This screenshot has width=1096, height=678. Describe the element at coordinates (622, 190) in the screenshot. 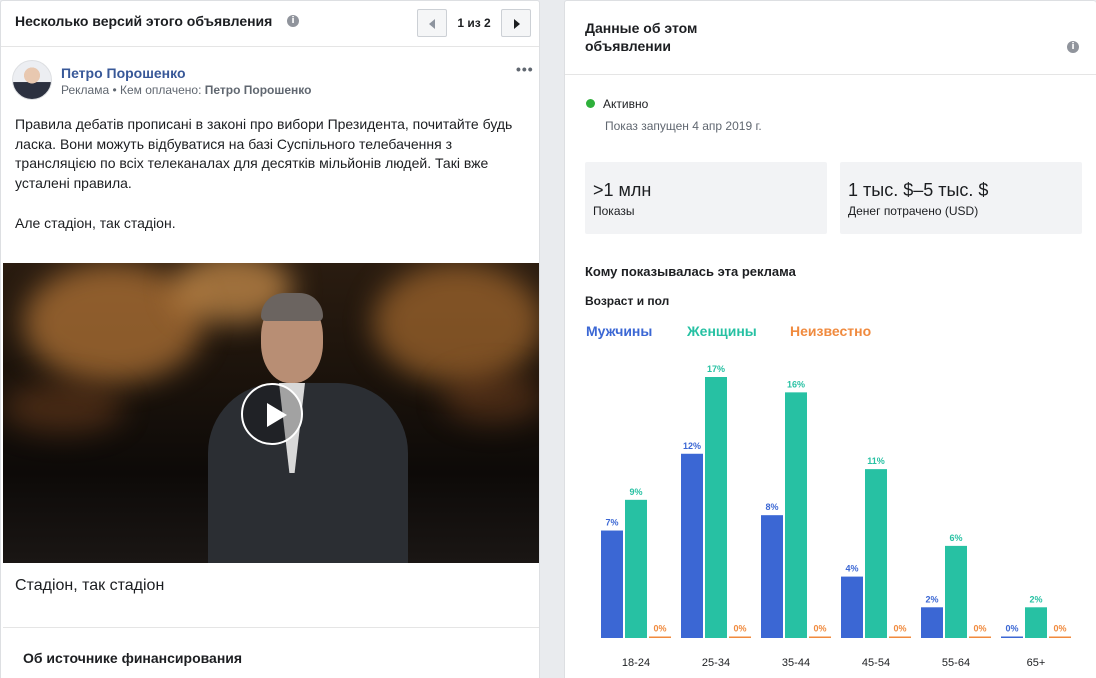

I see `impressions-value: >1 млн` at that location.